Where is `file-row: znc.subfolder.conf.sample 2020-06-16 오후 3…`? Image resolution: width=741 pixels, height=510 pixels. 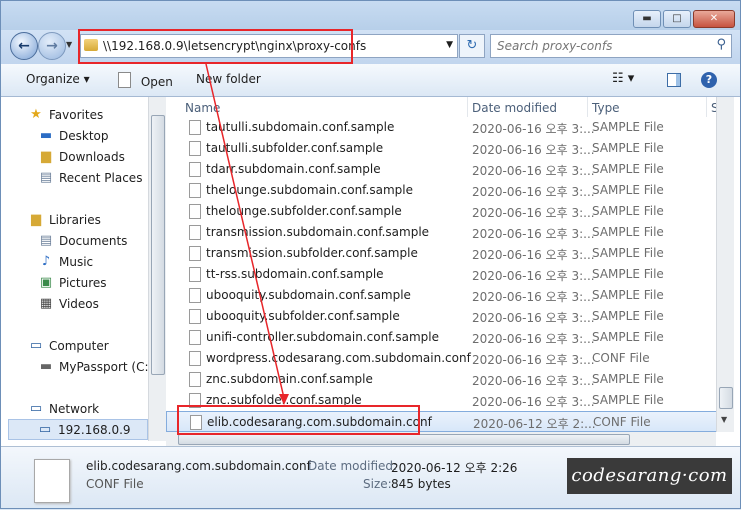 file-row: znc.subfolder.conf.sample 2020-06-16 오후 3… is located at coordinates (441, 400).